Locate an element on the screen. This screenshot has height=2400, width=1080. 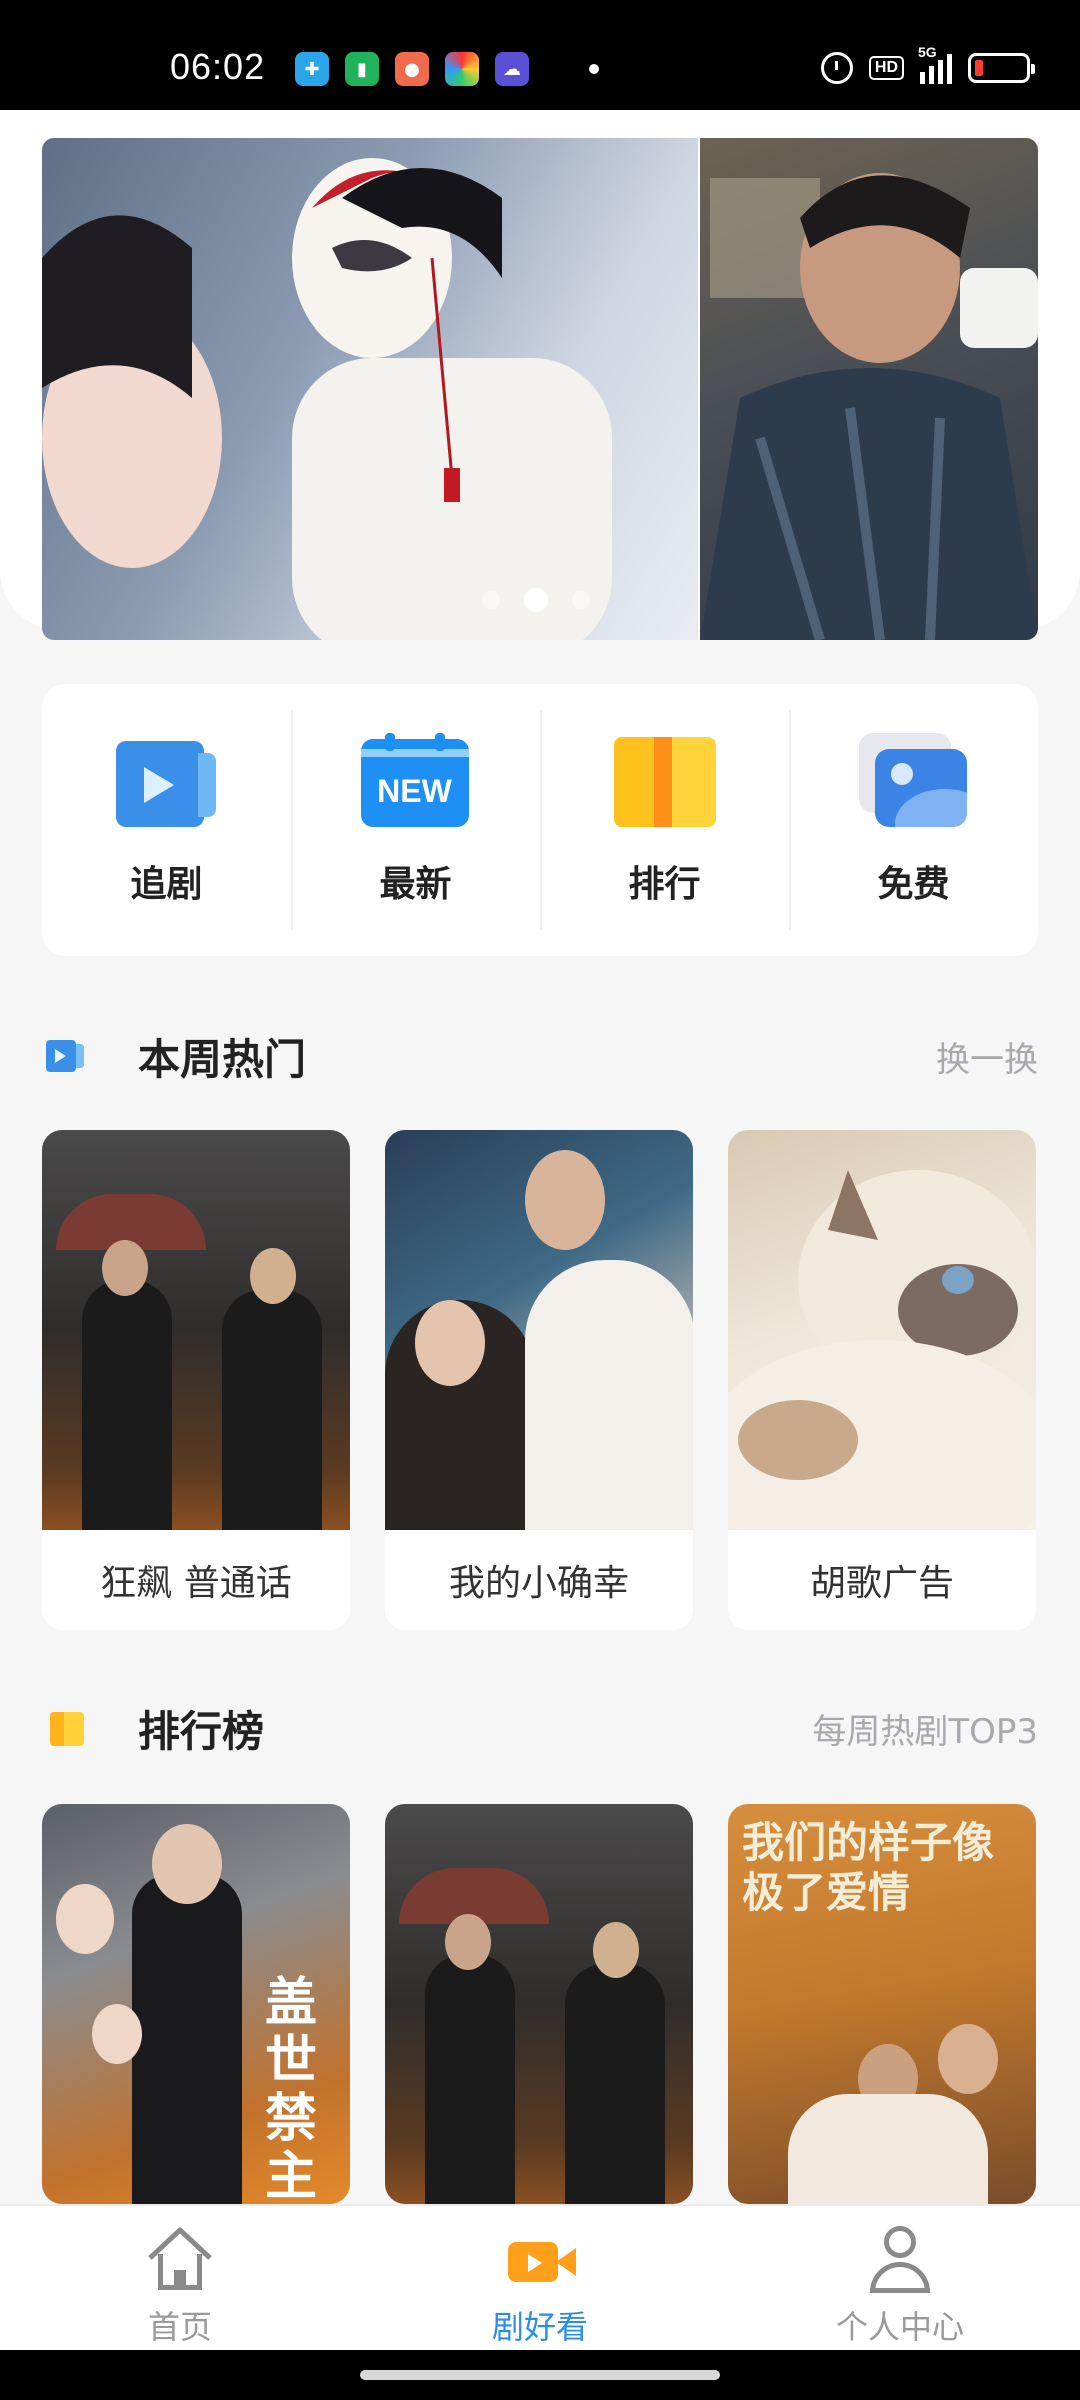
home-gesture-handle is located at coordinates (540, 2375).